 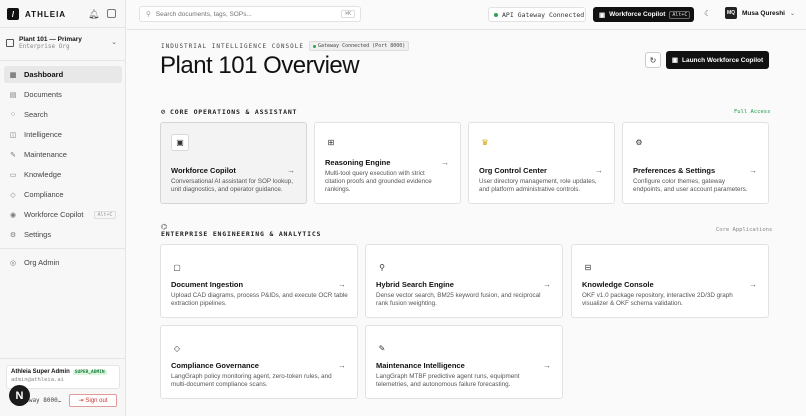 I want to click on check-circle-icon: ⊘, so click(x=164, y=112).